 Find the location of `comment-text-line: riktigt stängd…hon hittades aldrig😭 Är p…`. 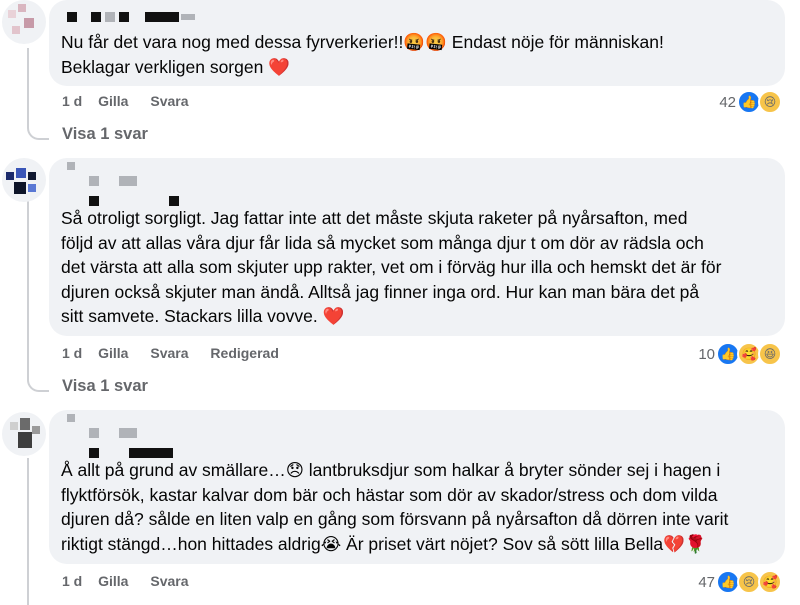

comment-text-line: riktigt stängd…hon hittades aldrig😭 Är p… is located at coordinates (384, 544).